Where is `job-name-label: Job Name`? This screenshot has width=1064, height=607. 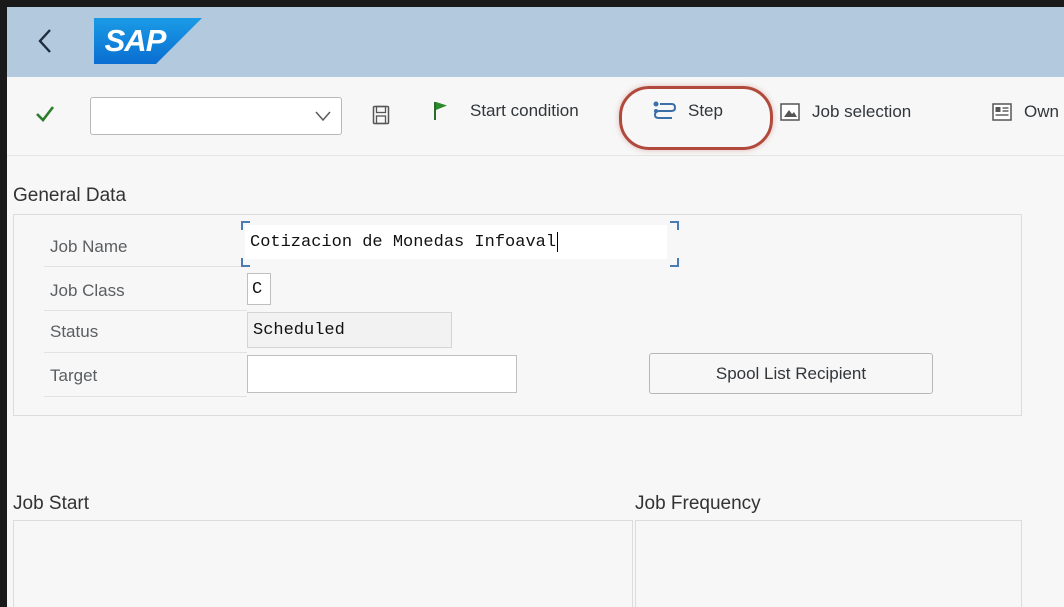
job-name-label: Job Name is located at coordinates (89, 246).